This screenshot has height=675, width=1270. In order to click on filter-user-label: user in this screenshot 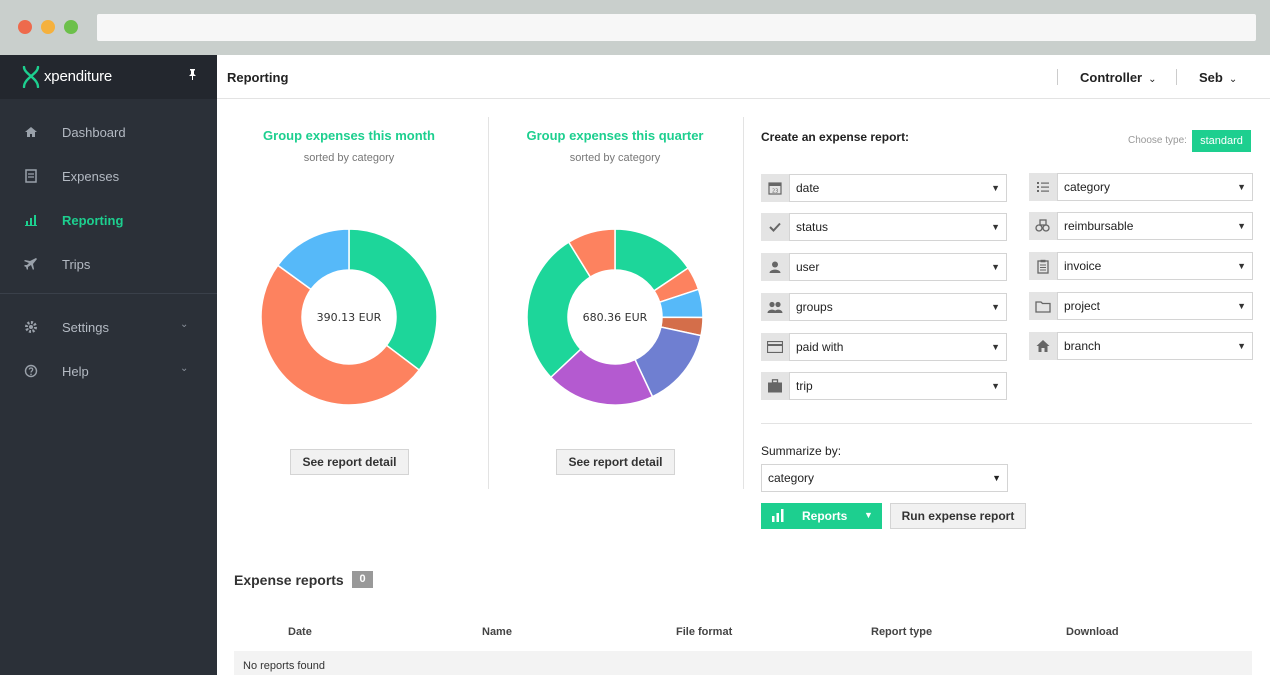, I will do `click(808, 267)`.